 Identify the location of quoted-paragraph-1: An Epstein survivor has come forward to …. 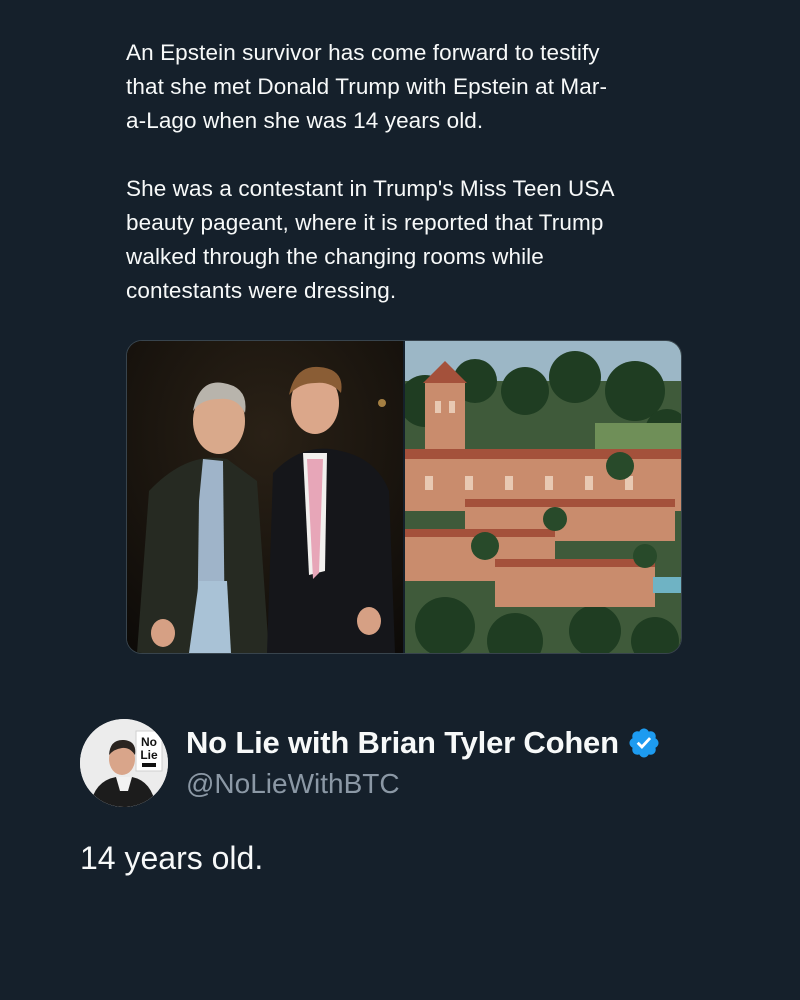
(367, 86).